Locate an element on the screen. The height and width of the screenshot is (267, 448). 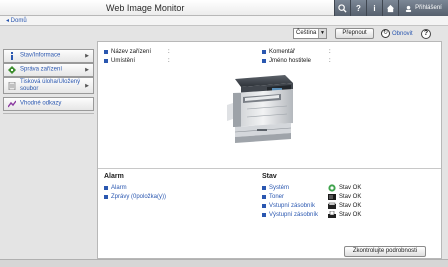
status-row-label: Systém is located at coordinates (279, 188).